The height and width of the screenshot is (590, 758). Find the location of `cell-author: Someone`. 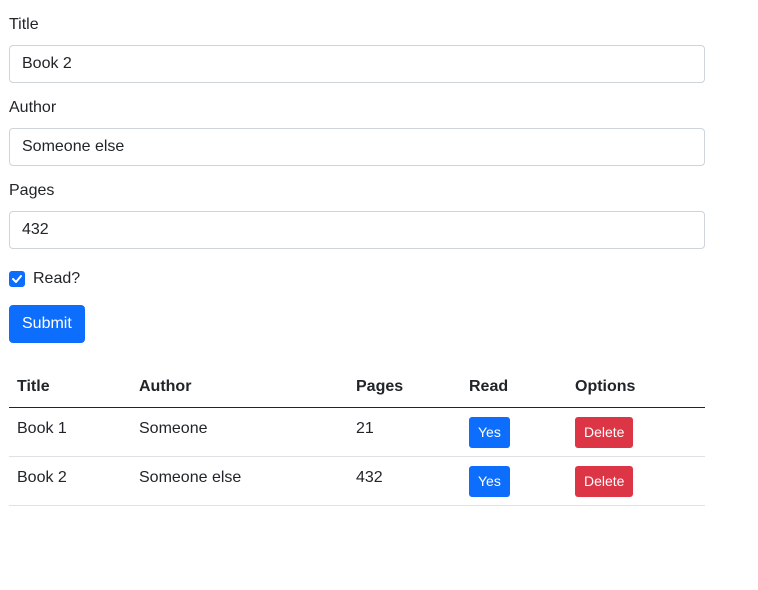

cell-author: Someone is located at coordinates (239, 432).